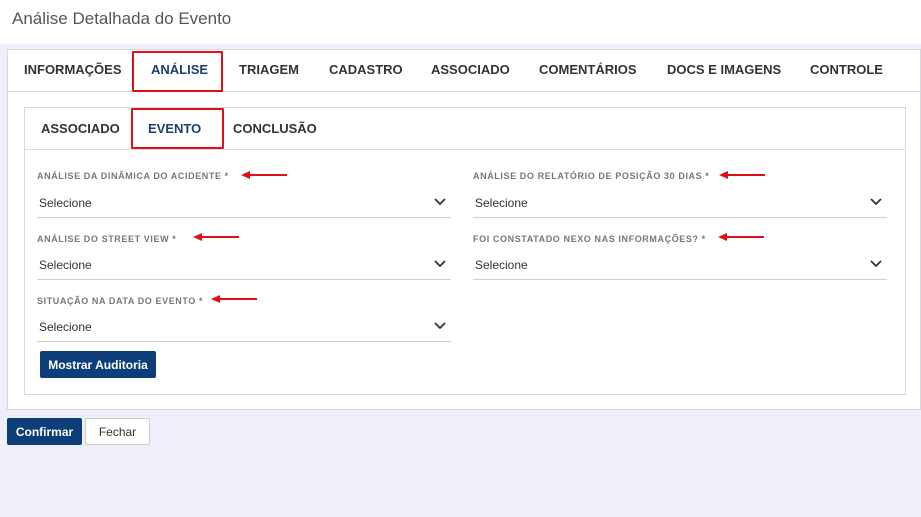 The width and height of the screenshot is (921, 517). What do you see at coordinates (460, 22) in the screenshot?
I see `title-bar: Análise Detalhada do Evento` at bounding box center [460, 22].